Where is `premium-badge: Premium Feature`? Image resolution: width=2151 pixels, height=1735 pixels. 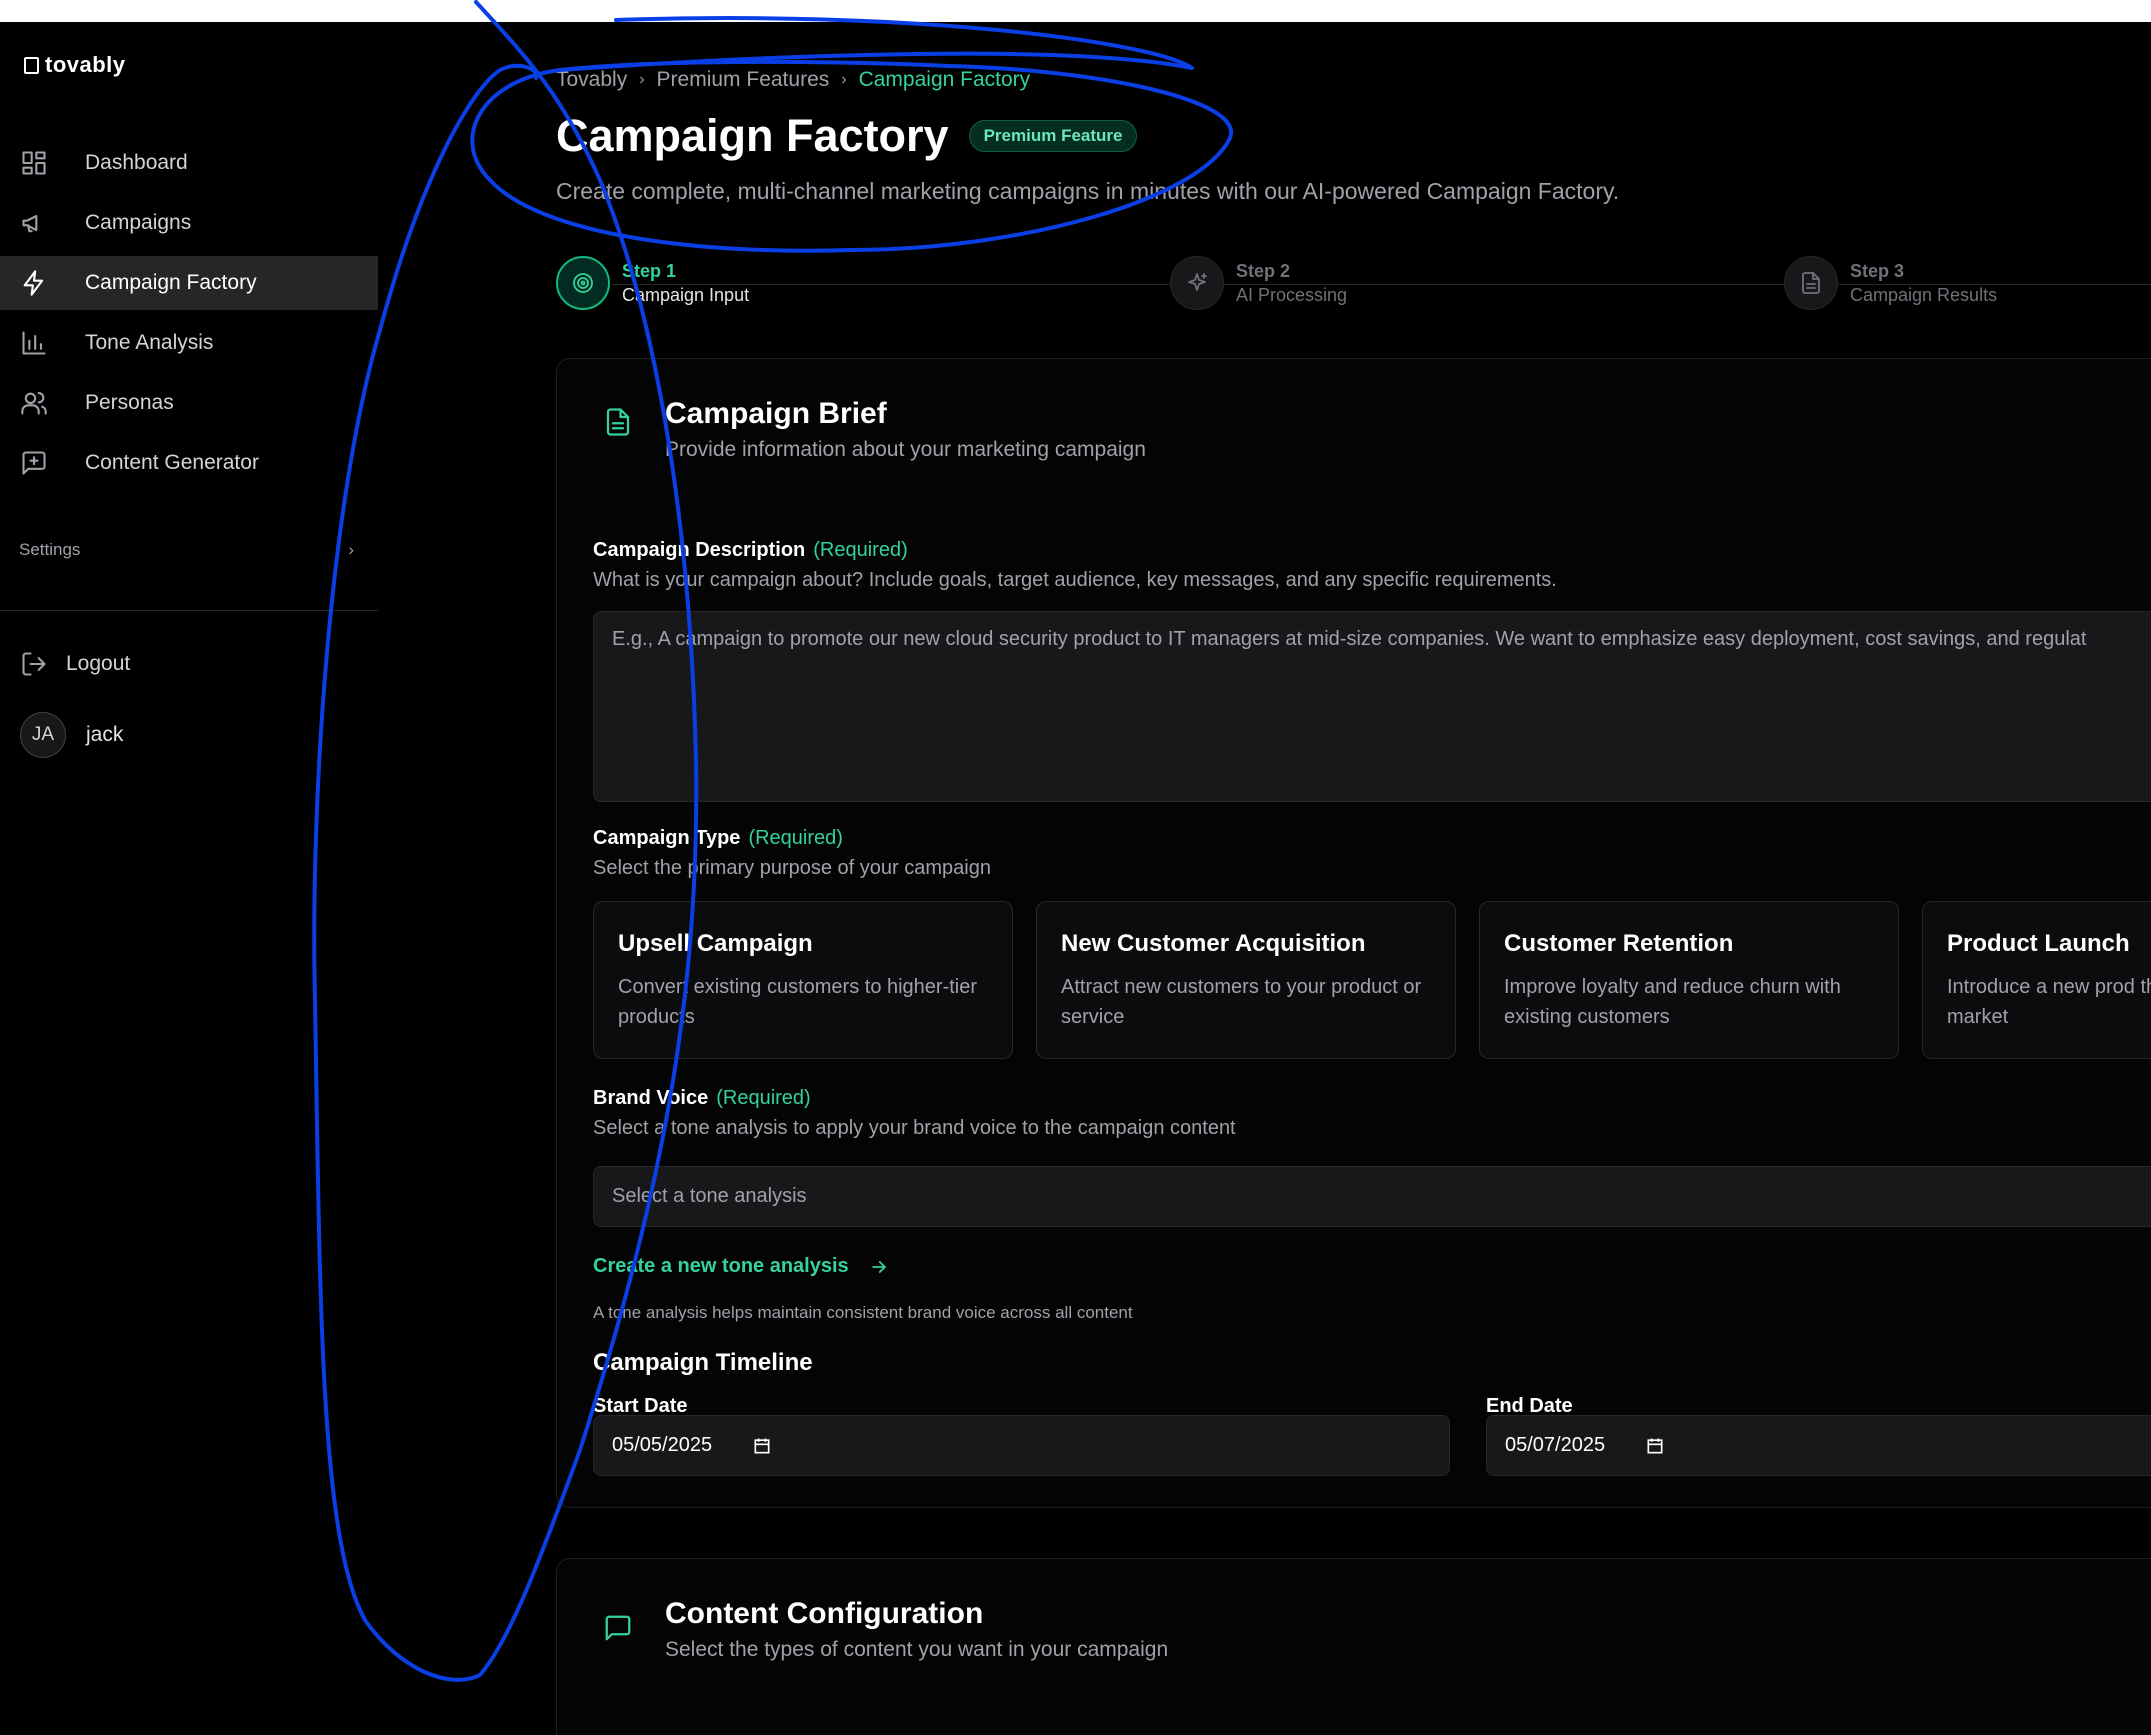
premium-badge: Premium Feature is located at coordinates (1053, 136).